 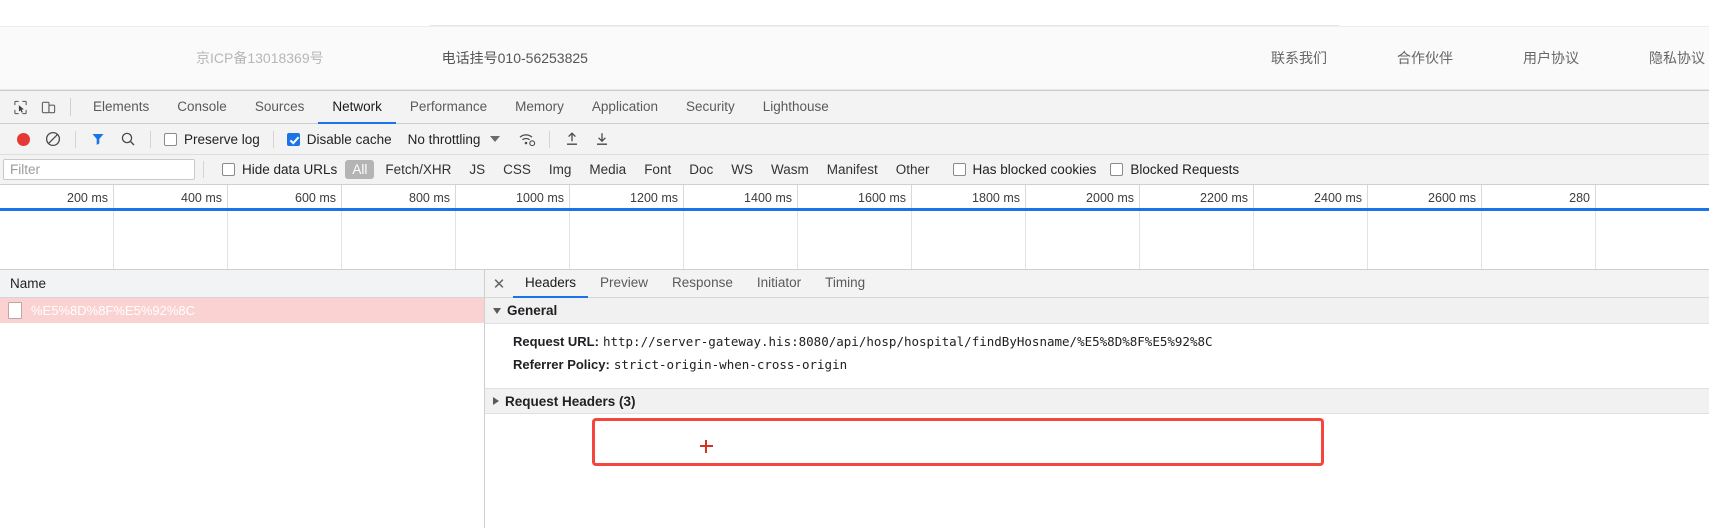 What do you see at coordinates (418, 169) in the screenshot?
I see `chip-fetch-xhr: Fetch/XHR` at bounding box center [418, 169].